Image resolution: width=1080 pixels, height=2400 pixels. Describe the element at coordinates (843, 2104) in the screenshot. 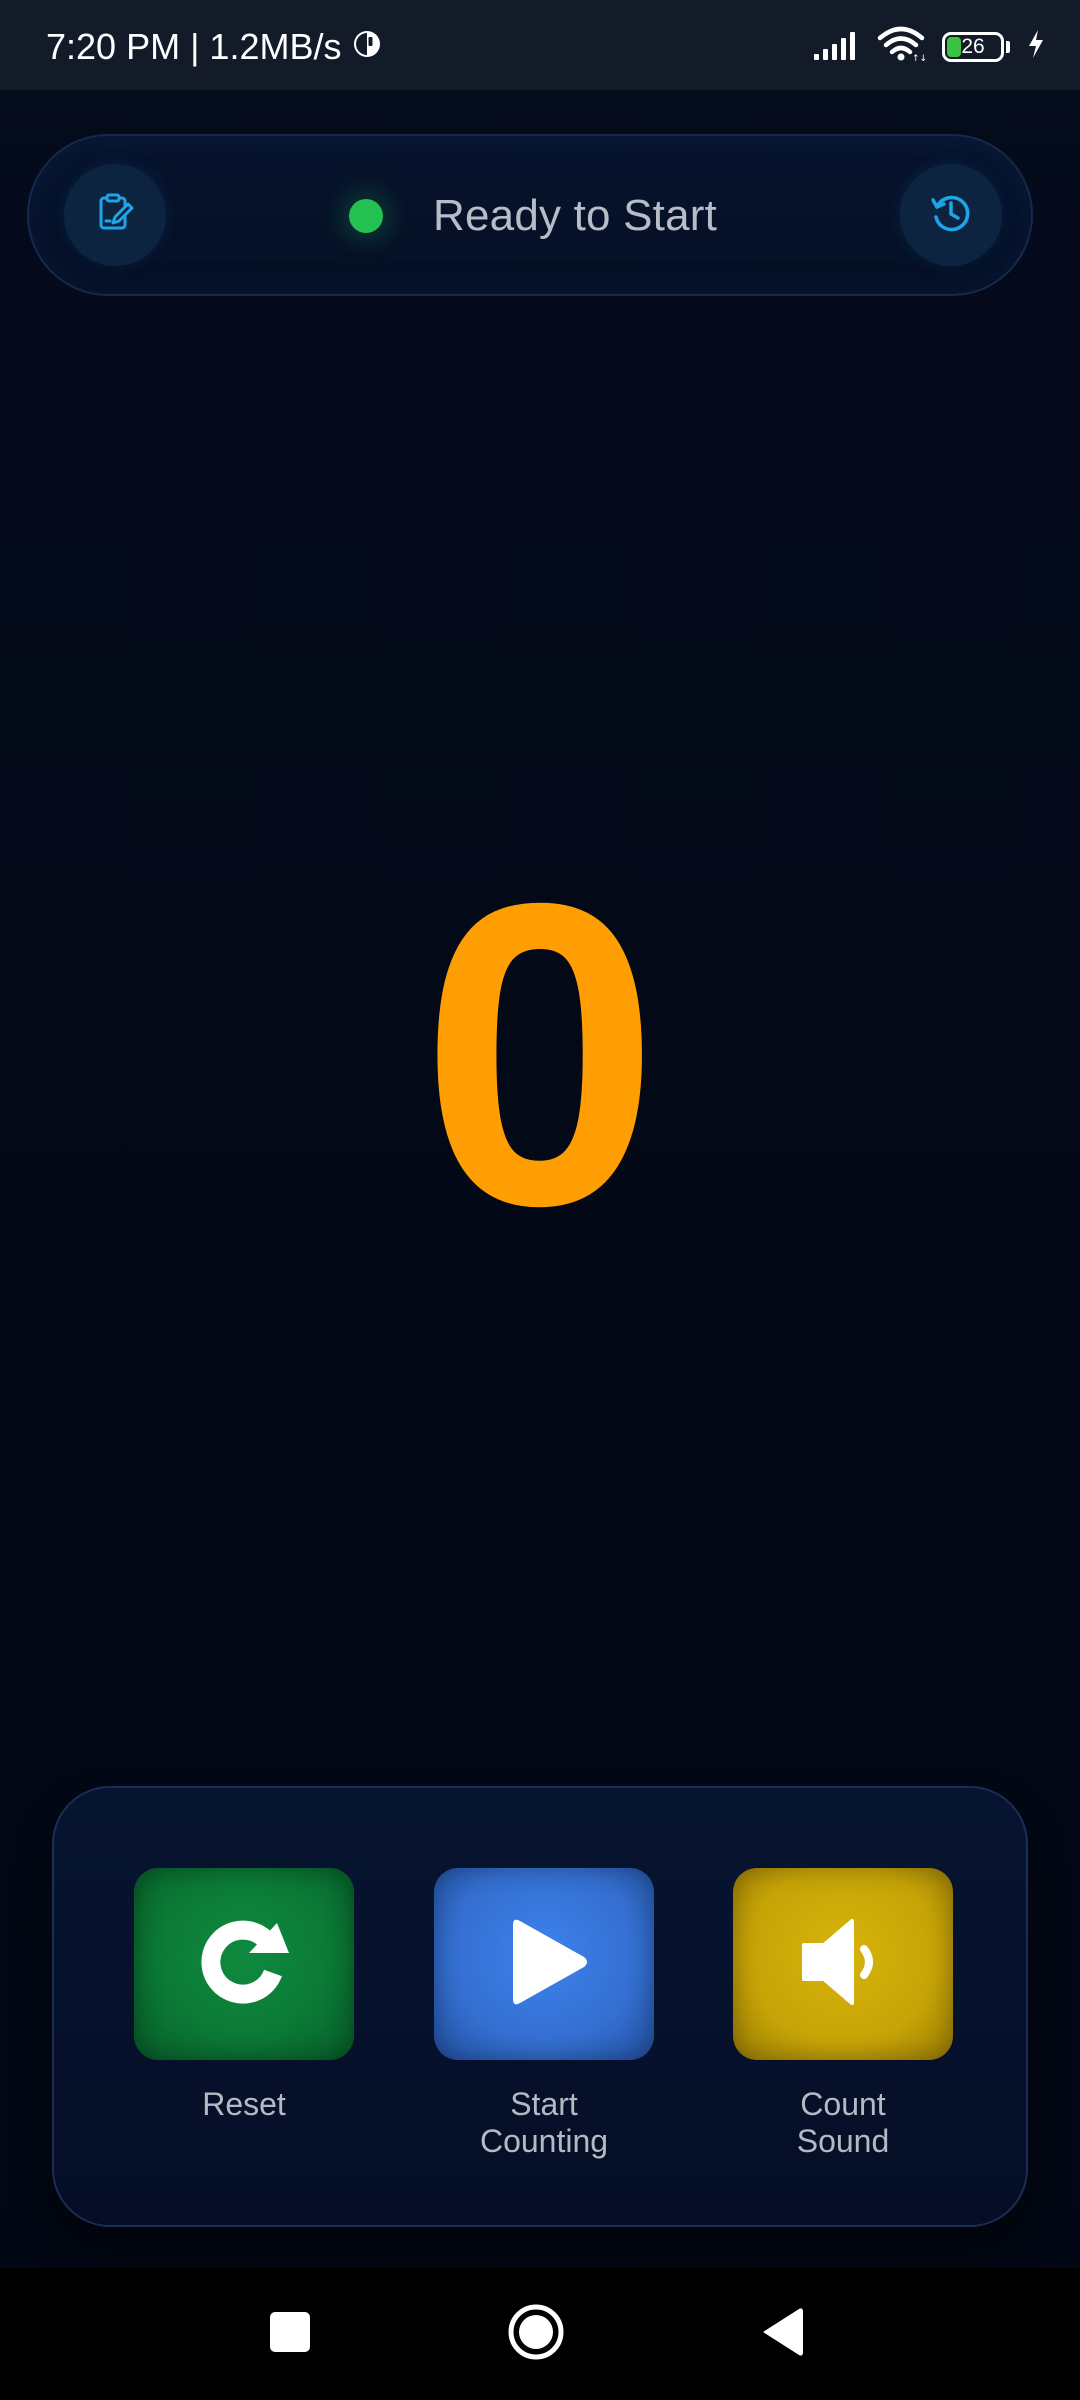

I see `sound-label-line1: Count` at that location.